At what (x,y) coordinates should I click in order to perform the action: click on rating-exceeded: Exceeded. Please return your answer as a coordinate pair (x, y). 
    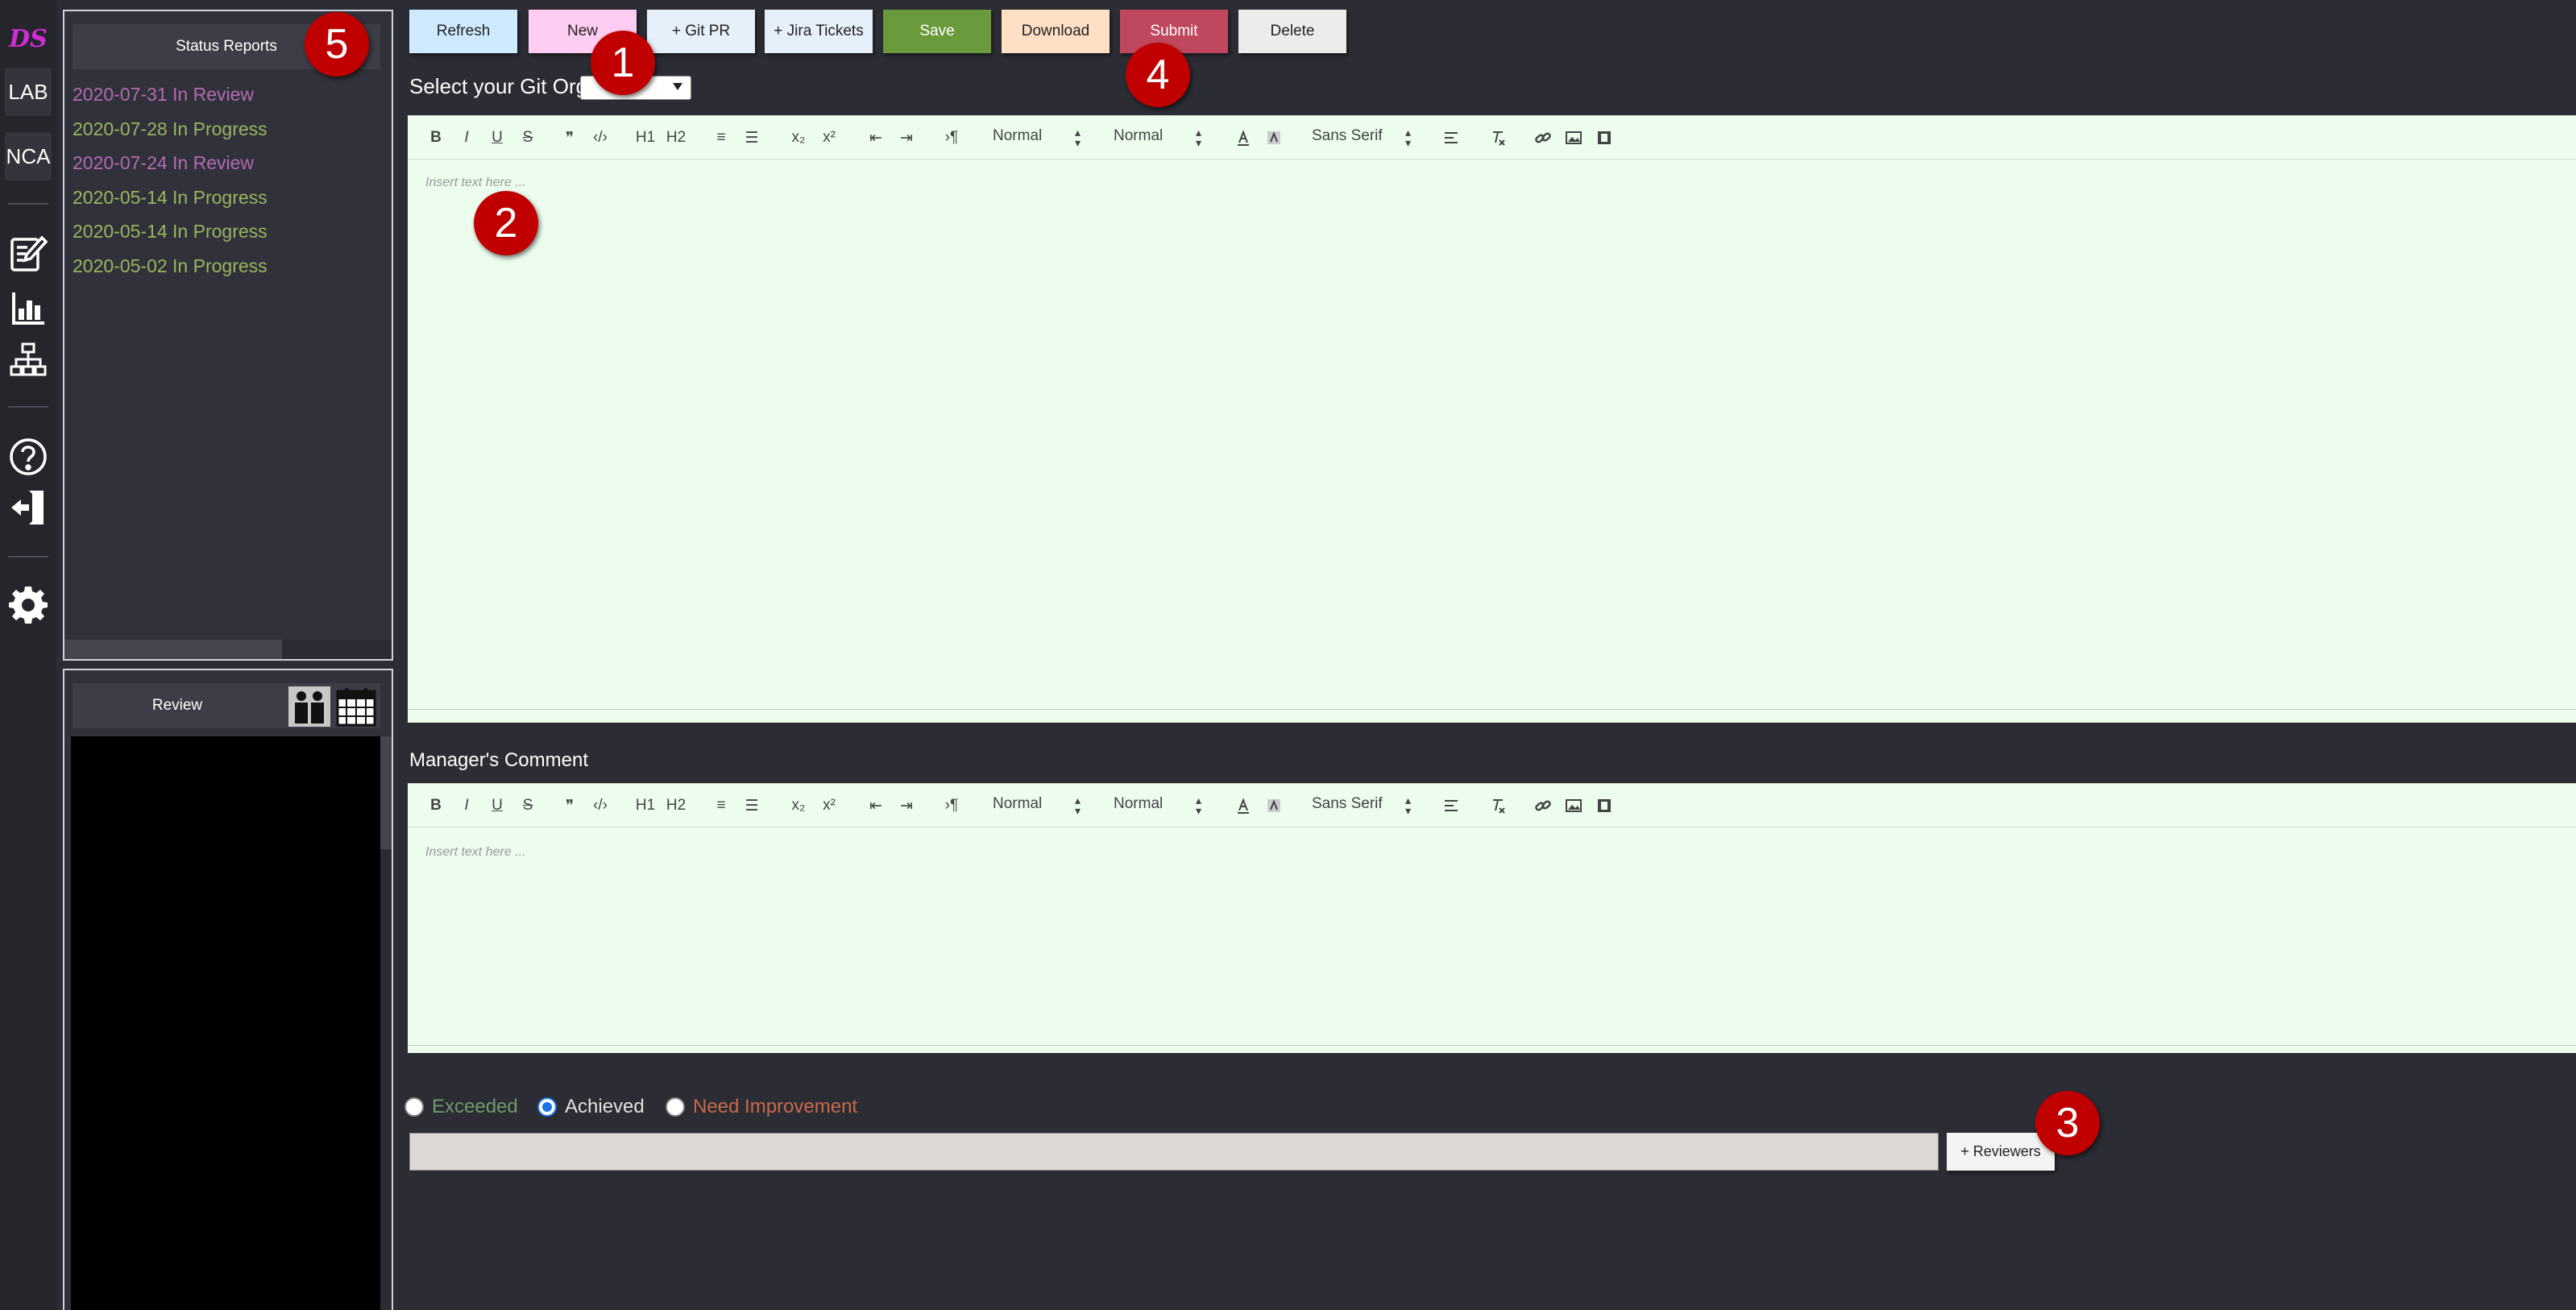
    Looking at the image, I should click on (461, 1107).